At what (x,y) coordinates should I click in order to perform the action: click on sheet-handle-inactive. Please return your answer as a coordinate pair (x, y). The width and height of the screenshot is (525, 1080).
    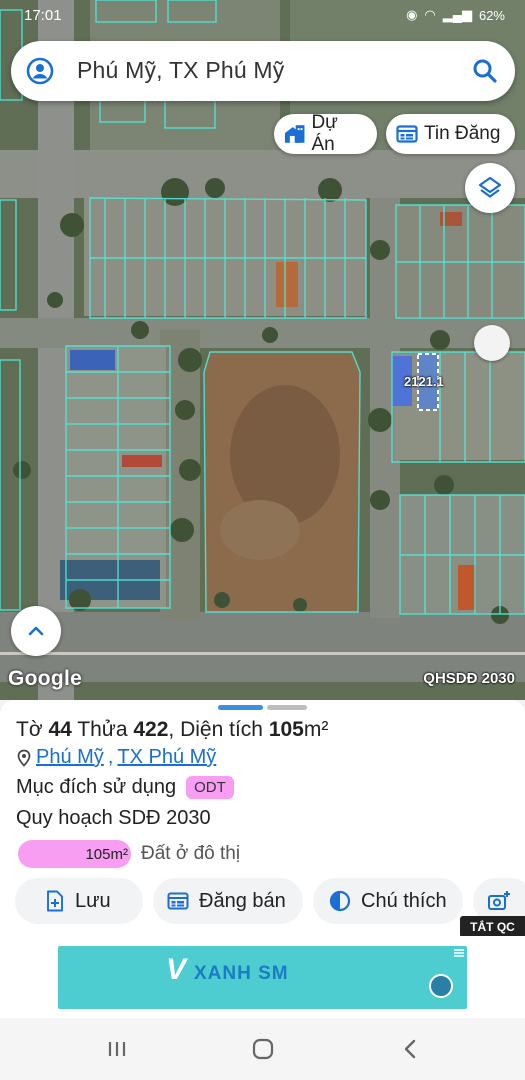
    Looking at the image, I should click on (287, 707).